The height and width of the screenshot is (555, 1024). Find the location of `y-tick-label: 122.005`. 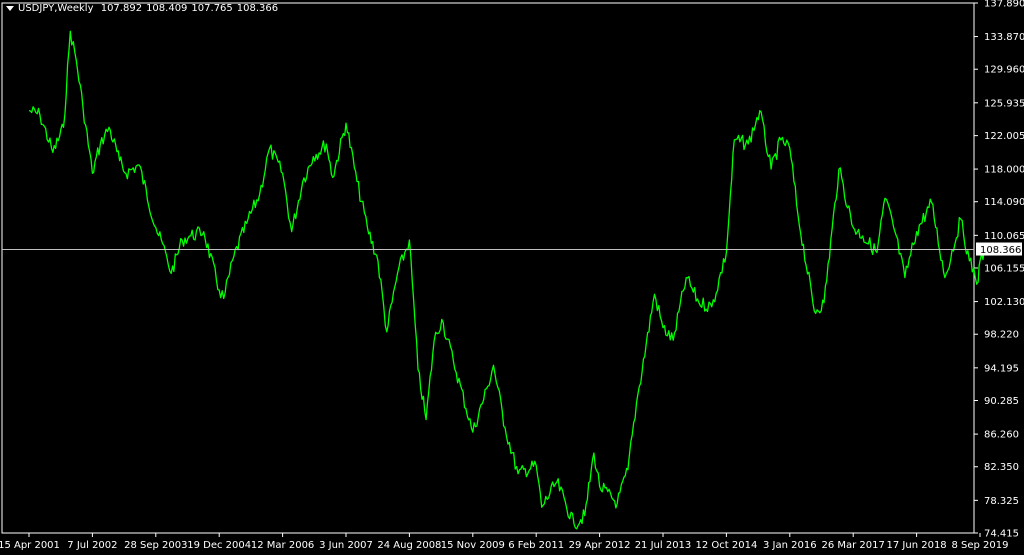

y-tick-label: 122.005 is located at coordinates (1004, 136).